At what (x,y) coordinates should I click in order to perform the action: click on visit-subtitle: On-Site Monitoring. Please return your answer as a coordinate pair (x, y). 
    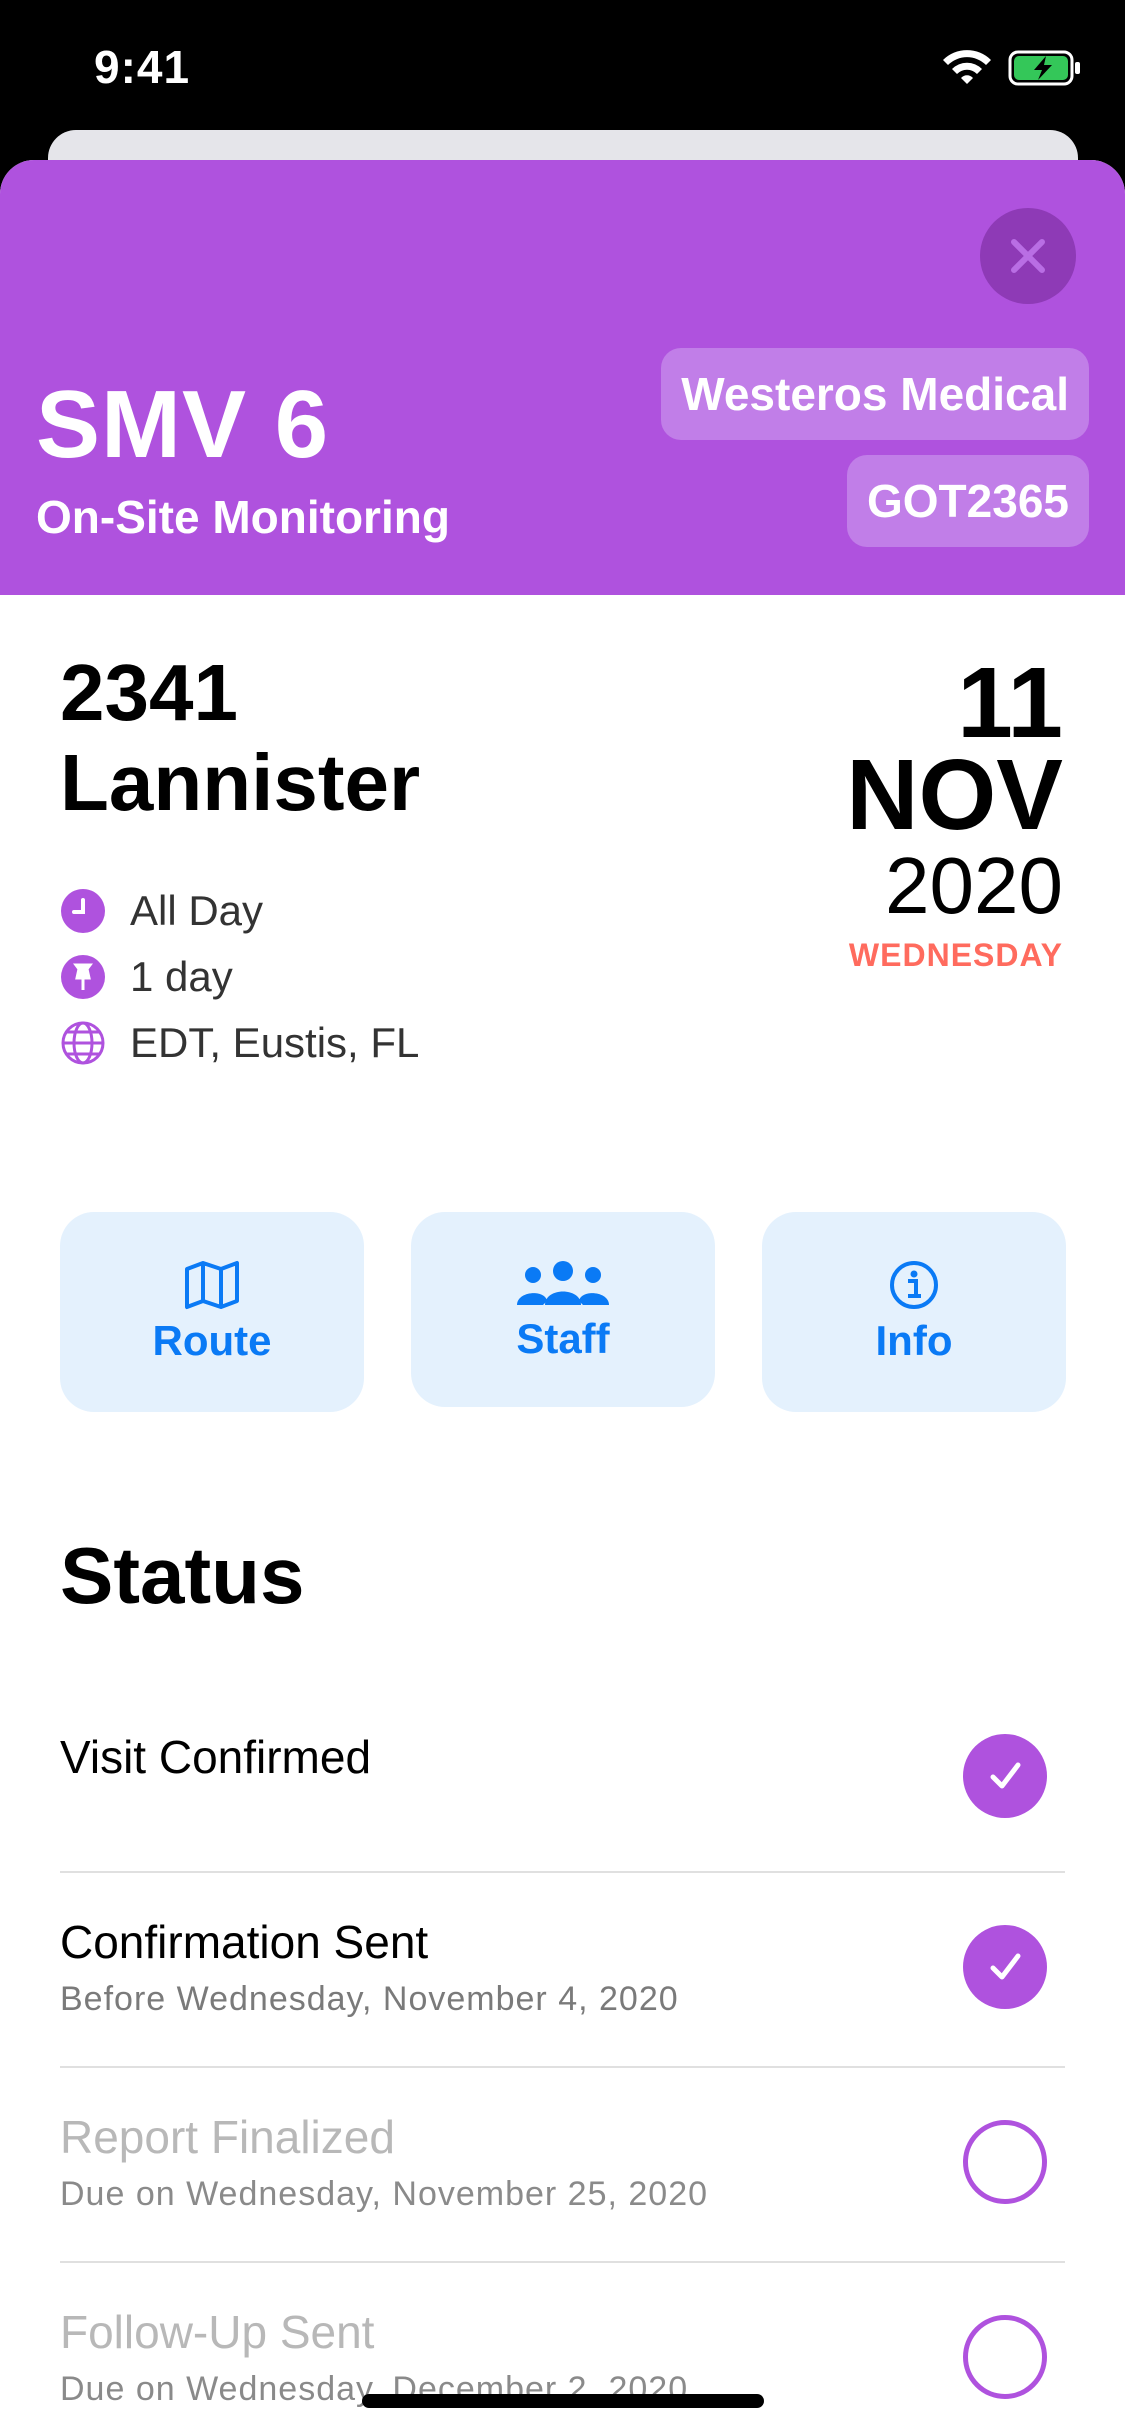
    Looking at the image, I should click on (243, 517).